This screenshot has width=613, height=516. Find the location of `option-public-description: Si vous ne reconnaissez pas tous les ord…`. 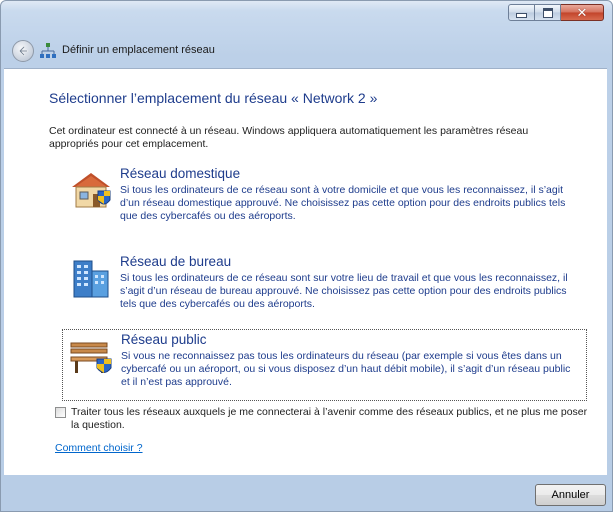

option-public-description: Si vous ne reconnaissez pas tous les ord… is located at coordinates (346, 369).